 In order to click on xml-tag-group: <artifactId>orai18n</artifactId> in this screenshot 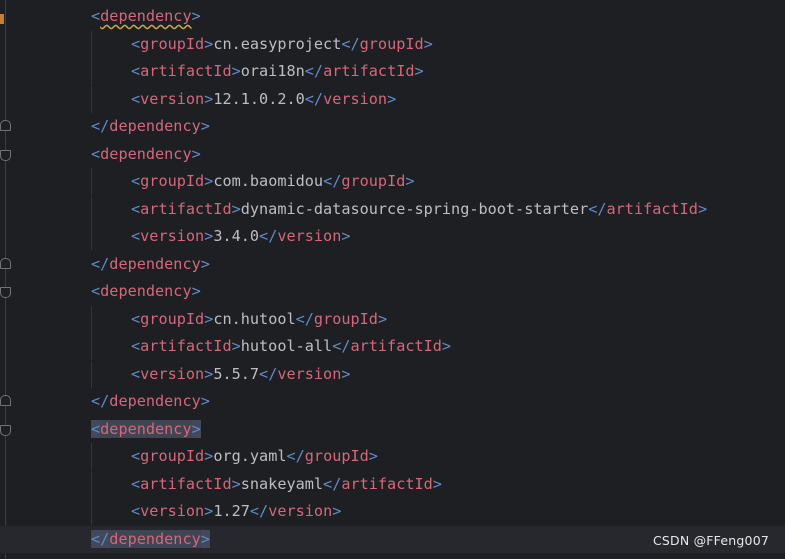, I will do `click(277, 71)`.